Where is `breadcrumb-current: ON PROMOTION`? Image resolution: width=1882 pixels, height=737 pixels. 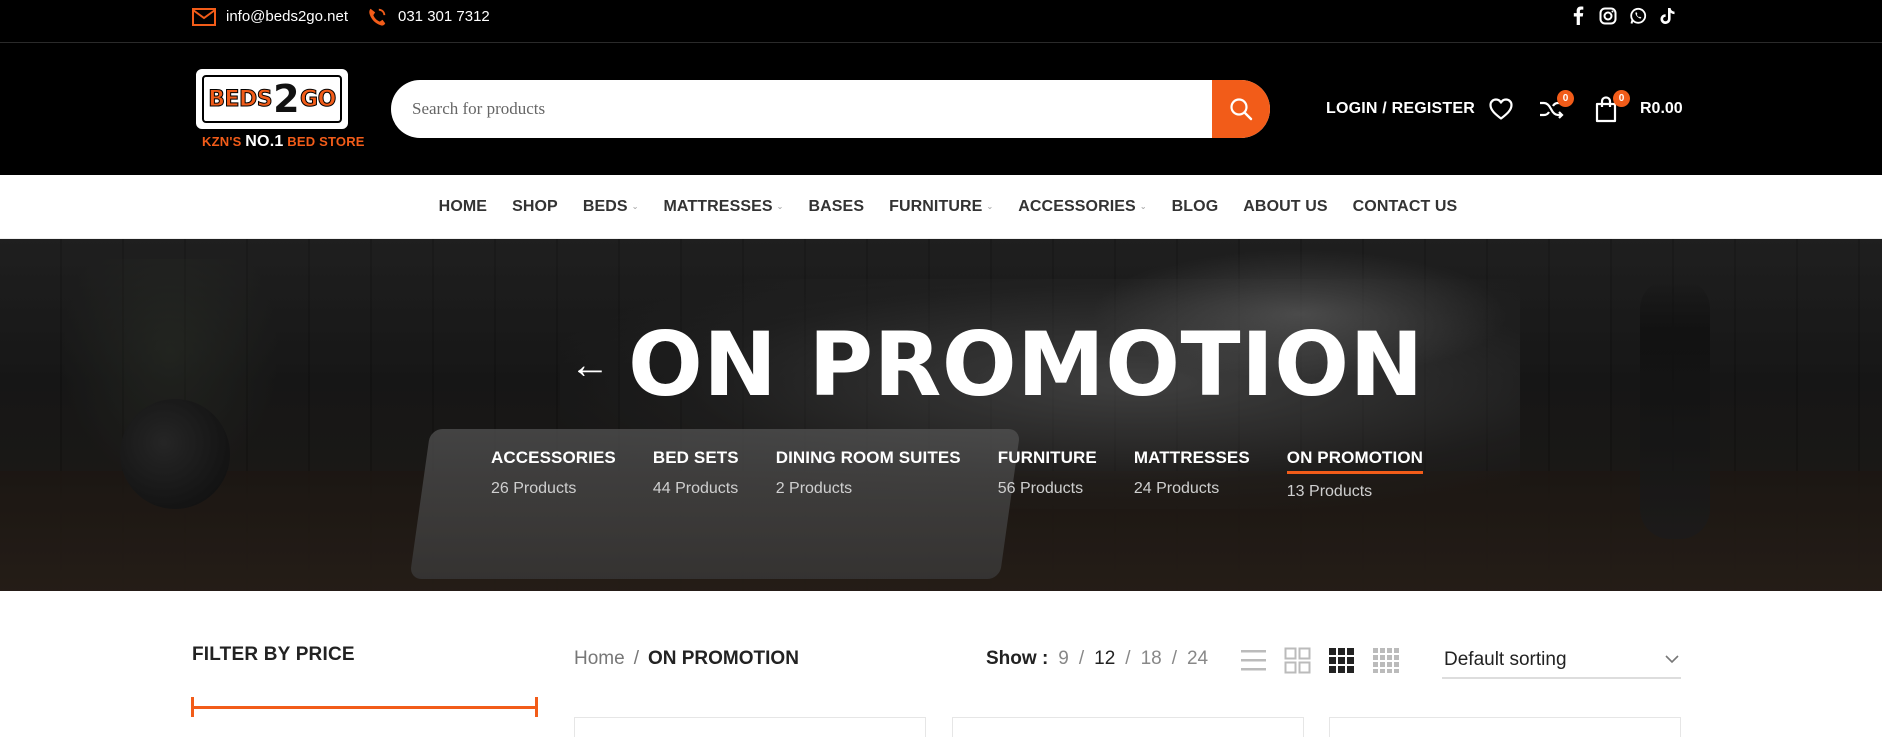
breadcrumb-current: ON PROMOTION is located at coordinates (723, 658).